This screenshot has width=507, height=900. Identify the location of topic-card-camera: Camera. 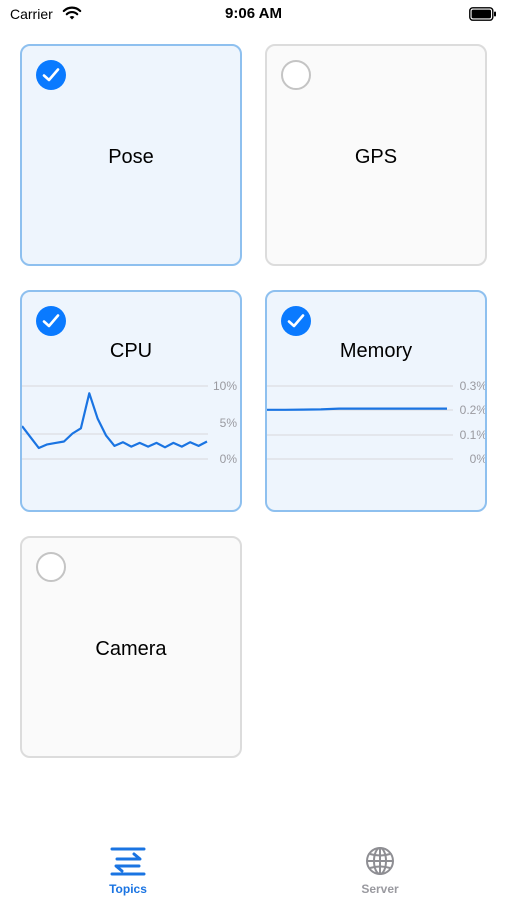
(131, 647).